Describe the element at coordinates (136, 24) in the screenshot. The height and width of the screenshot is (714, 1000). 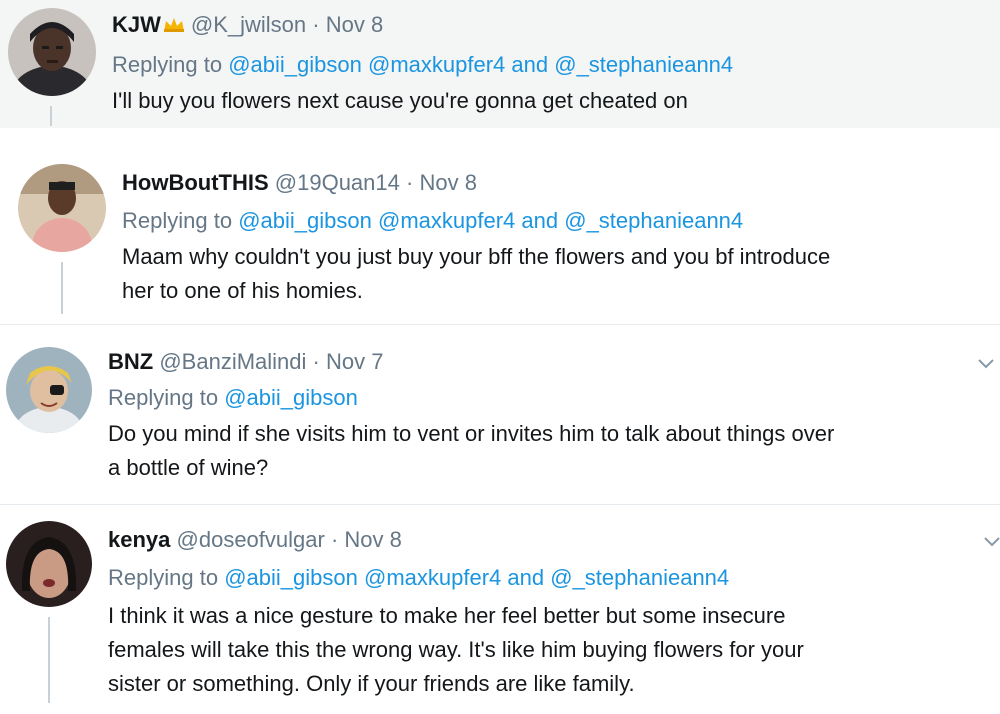
I see `display-name: KJW` at that location.